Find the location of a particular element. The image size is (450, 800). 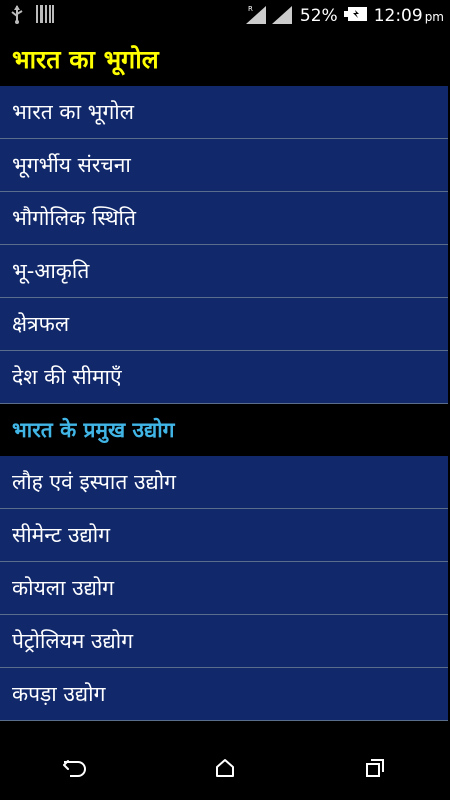

back-button is located at coordinates (75, 770).